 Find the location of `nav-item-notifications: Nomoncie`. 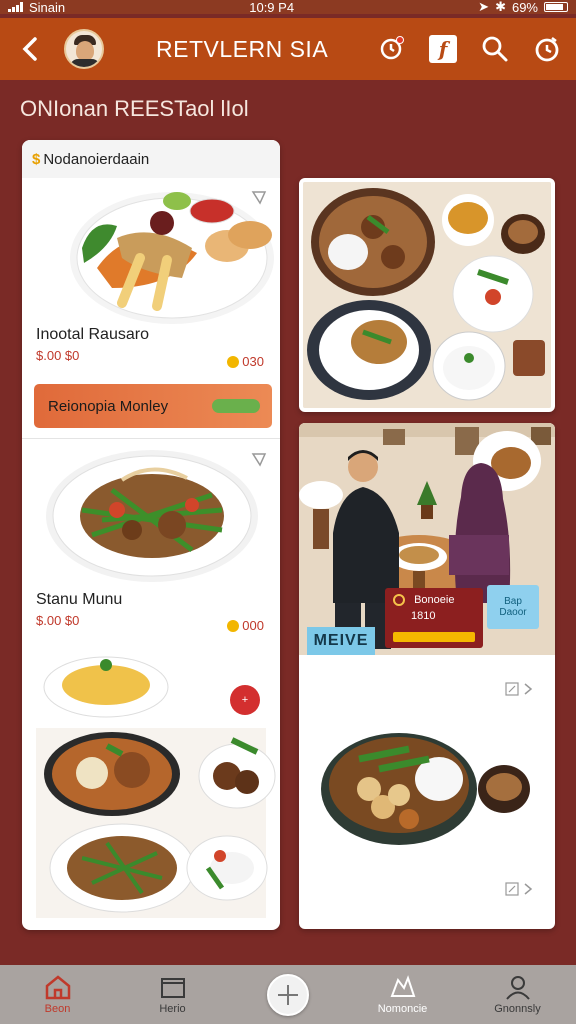

nav-item-notifications: Nomoncie is located at coordinates (402, 994).